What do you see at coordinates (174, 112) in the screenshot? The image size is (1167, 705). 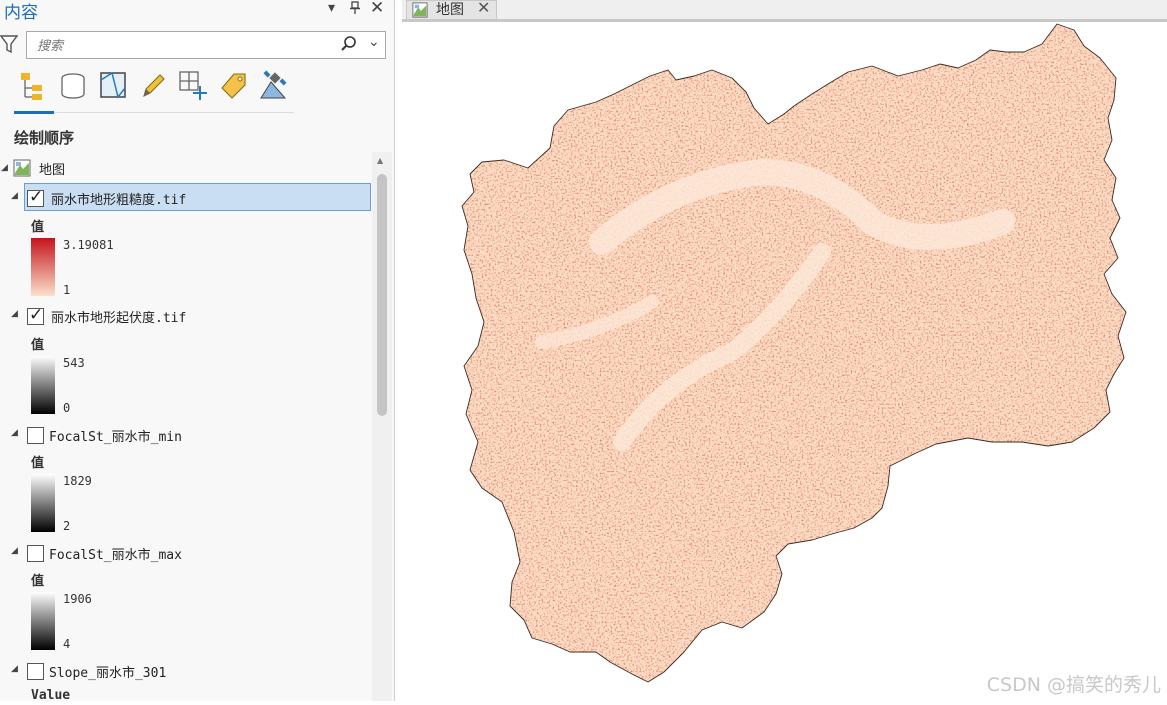 I see `toolbar-divider` at bounding box center [174, 112].